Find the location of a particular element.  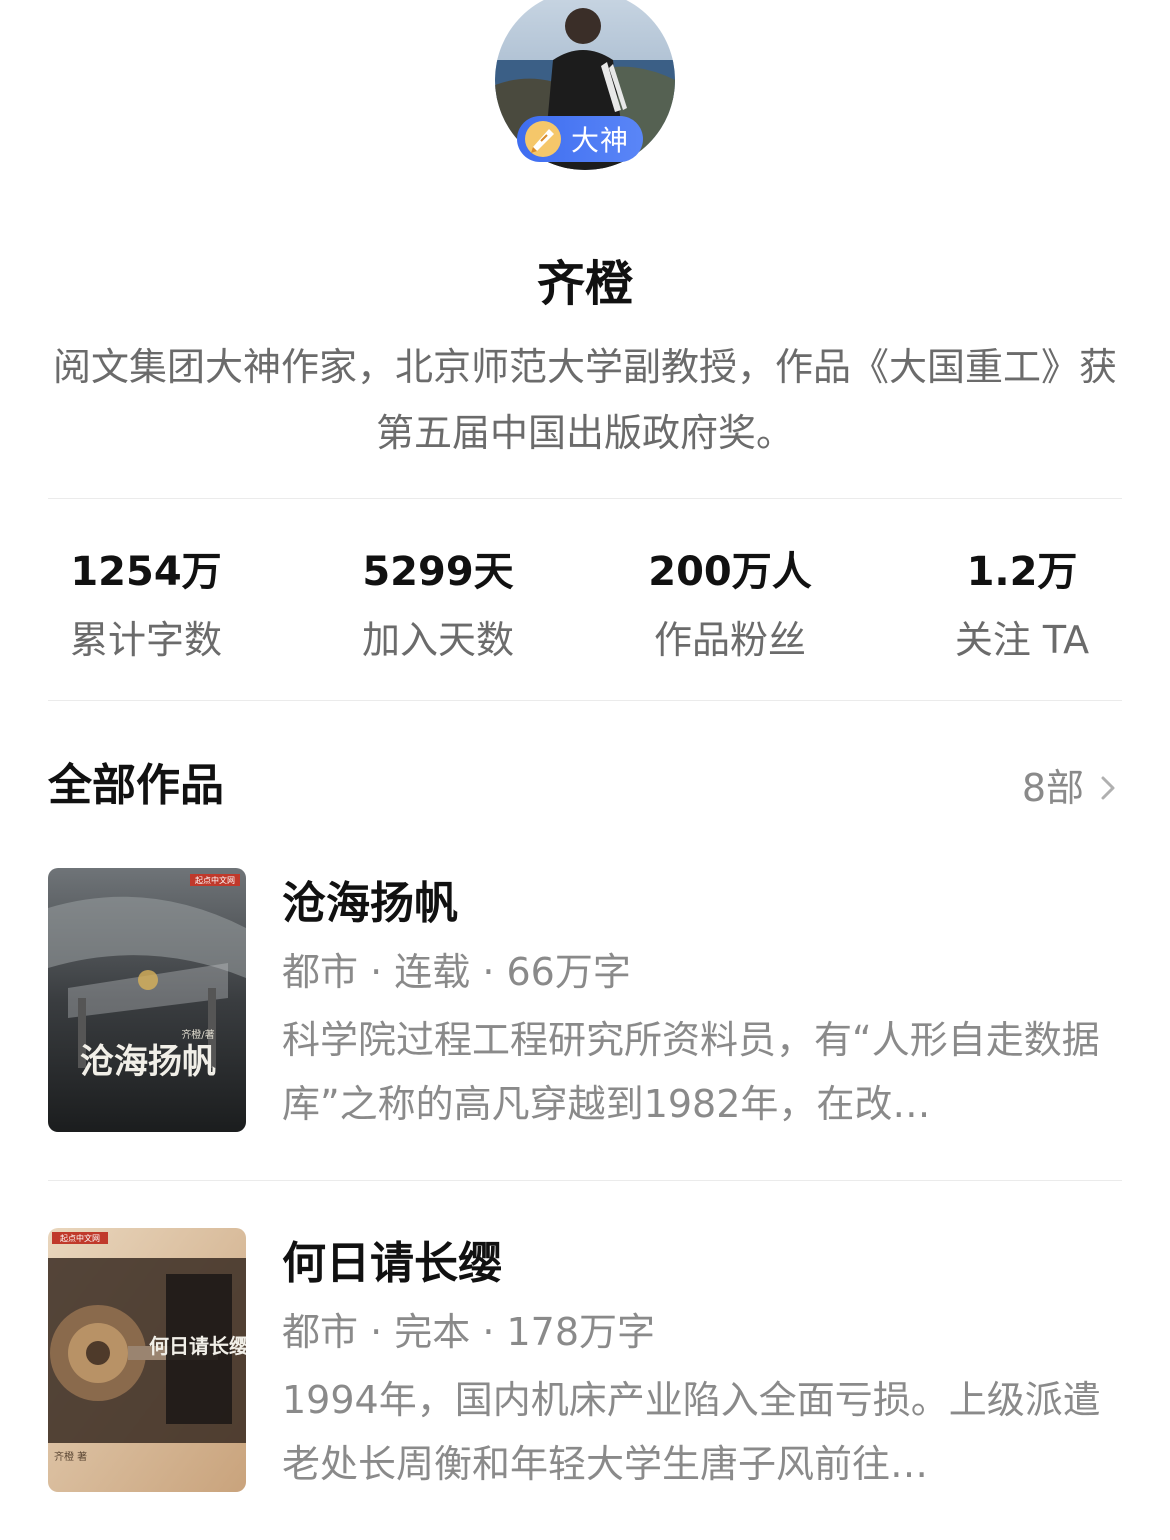

book-cover-art: 起点中文网 沧海扬帆 齐橙/著 is located at coordinates (147, 1000).